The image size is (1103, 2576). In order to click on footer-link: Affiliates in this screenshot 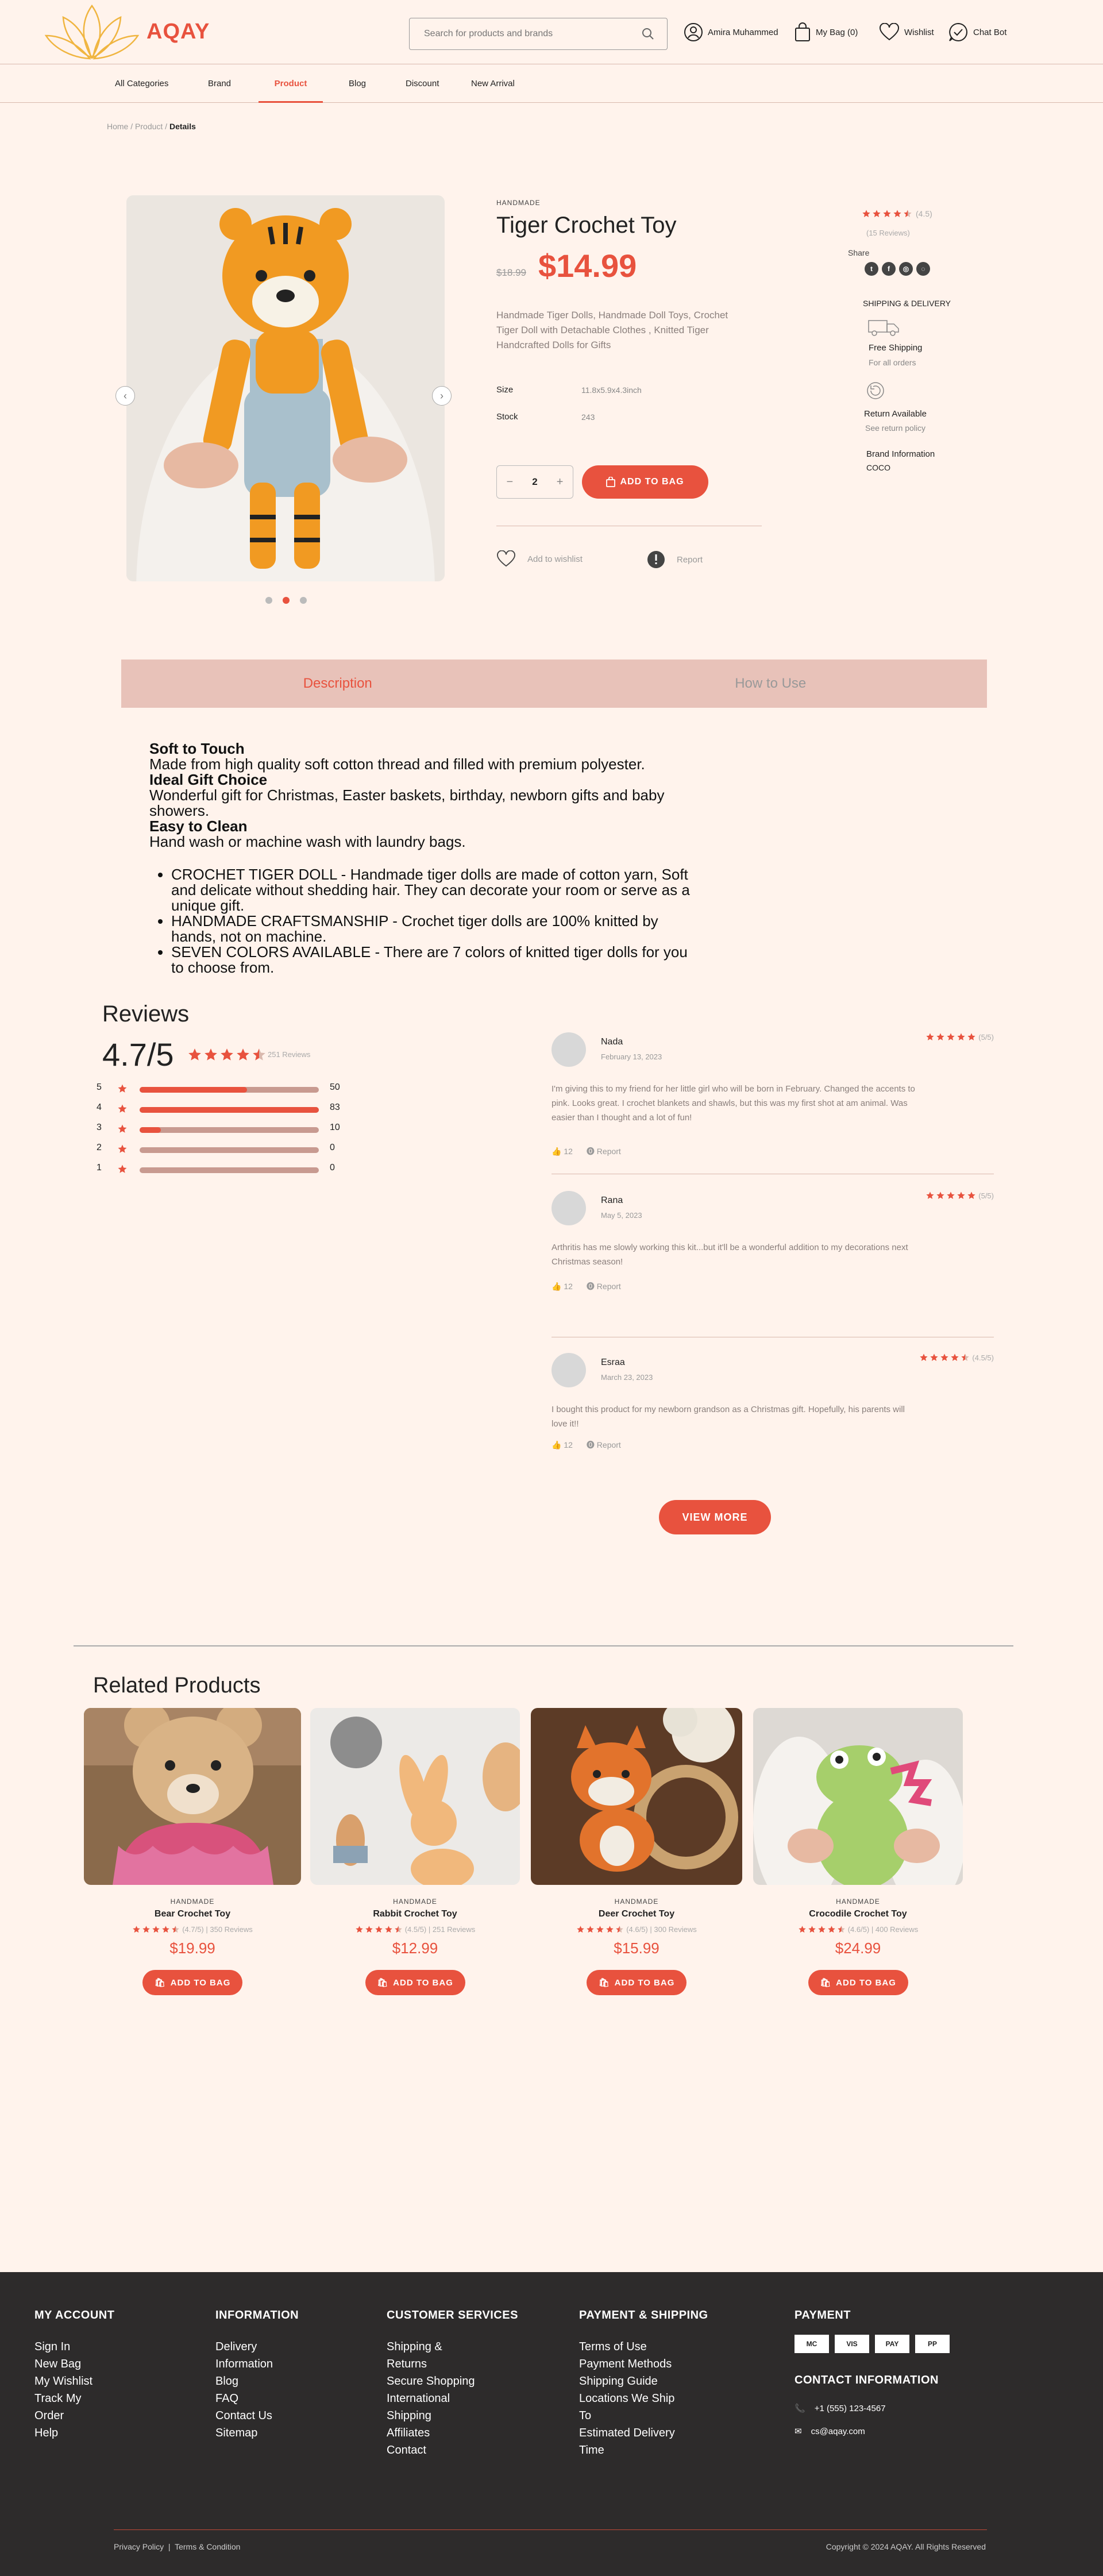, I will do `click(452, 2433)`.